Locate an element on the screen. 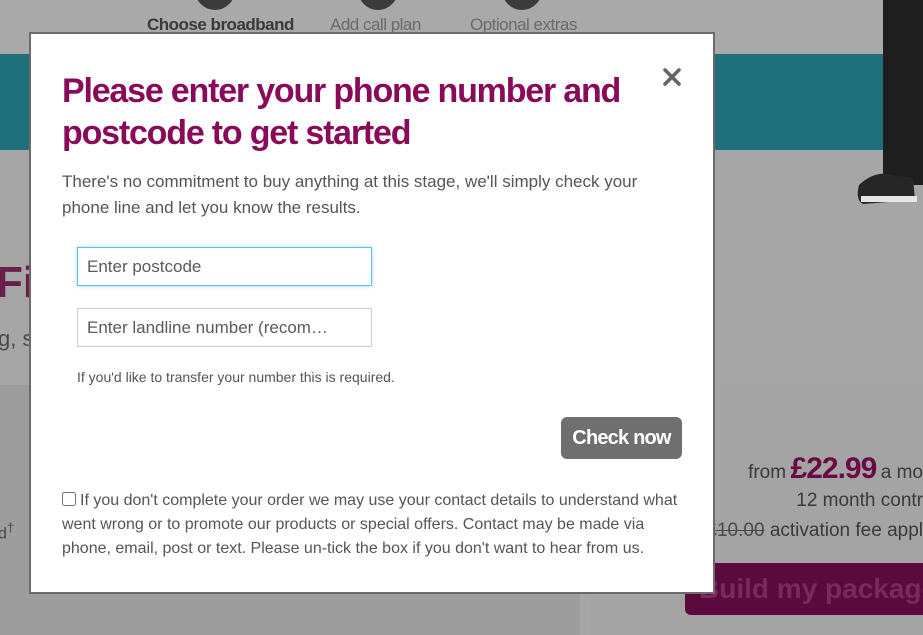  activation-old-price: £10.00 is located at coordinates (735, 530).